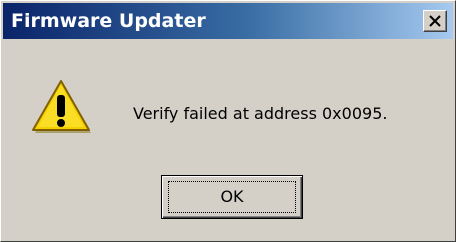 This screenshot has height=242, width=456. What do you see at coordinates (108, 21) in the screenshot?
I see `window-title: Firmware Updater` at bounding box center [108, 21].